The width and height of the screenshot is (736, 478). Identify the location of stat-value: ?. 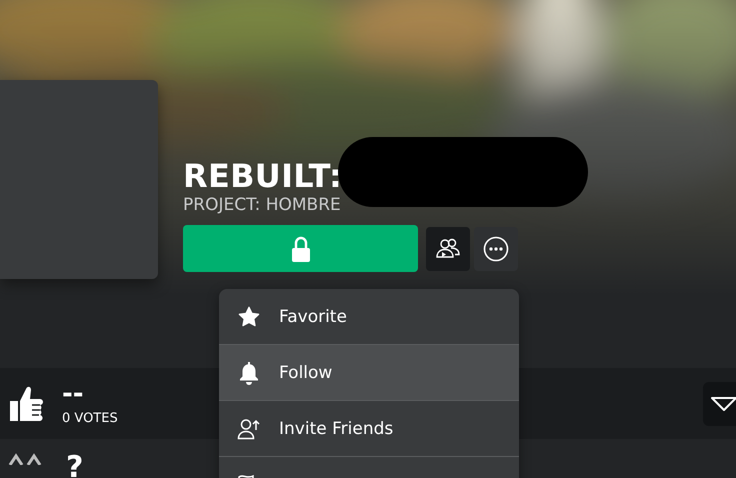
(75, 465).